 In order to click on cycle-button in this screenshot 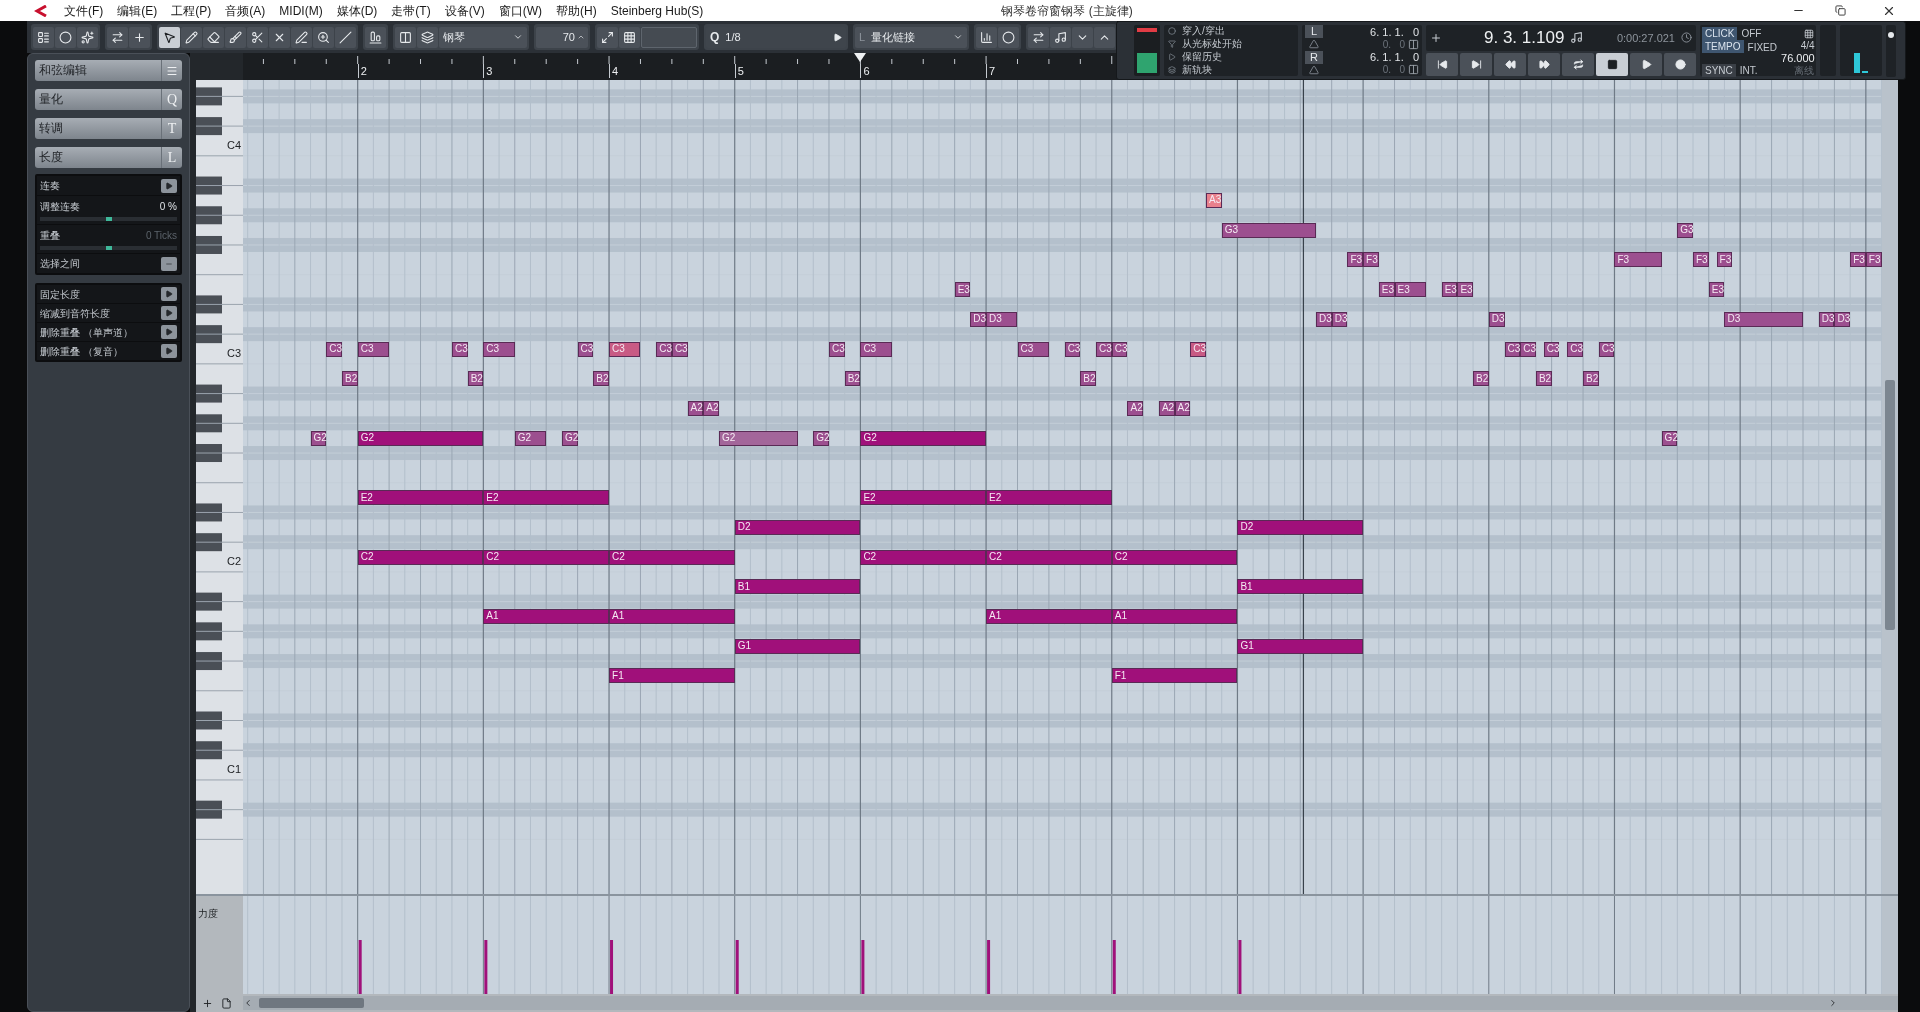, I will do `click(1578, 64)`.